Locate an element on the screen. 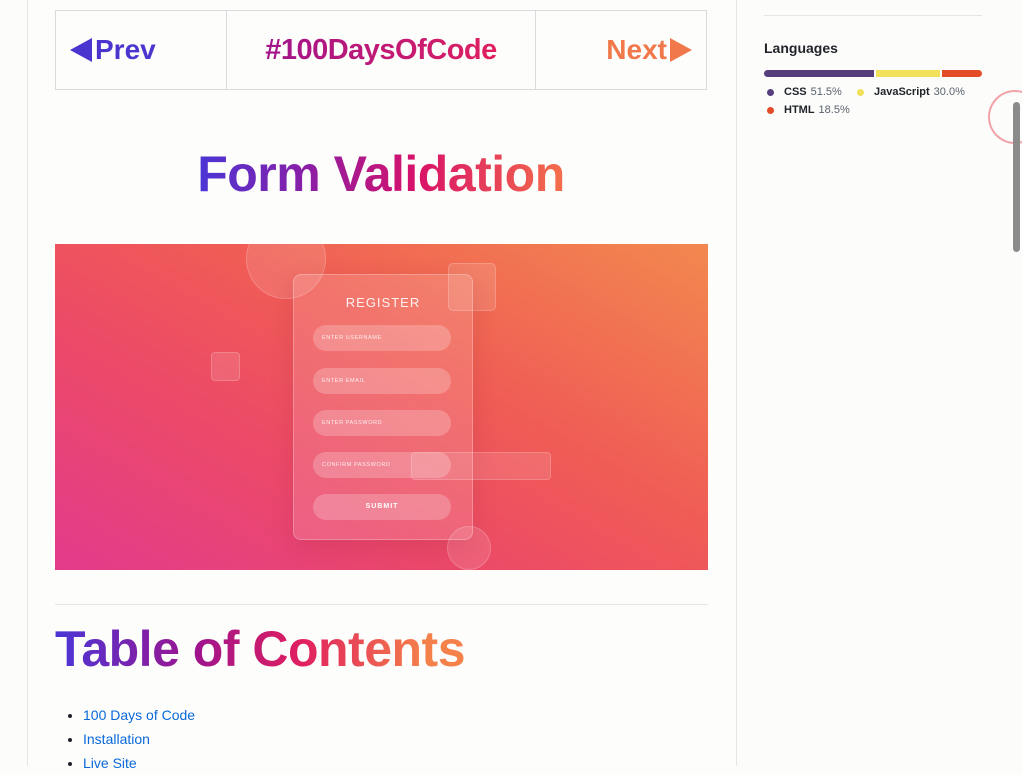 The image size is (1022, 775). toc-item: 100 Days of Code is located at coordinates (139, 715).